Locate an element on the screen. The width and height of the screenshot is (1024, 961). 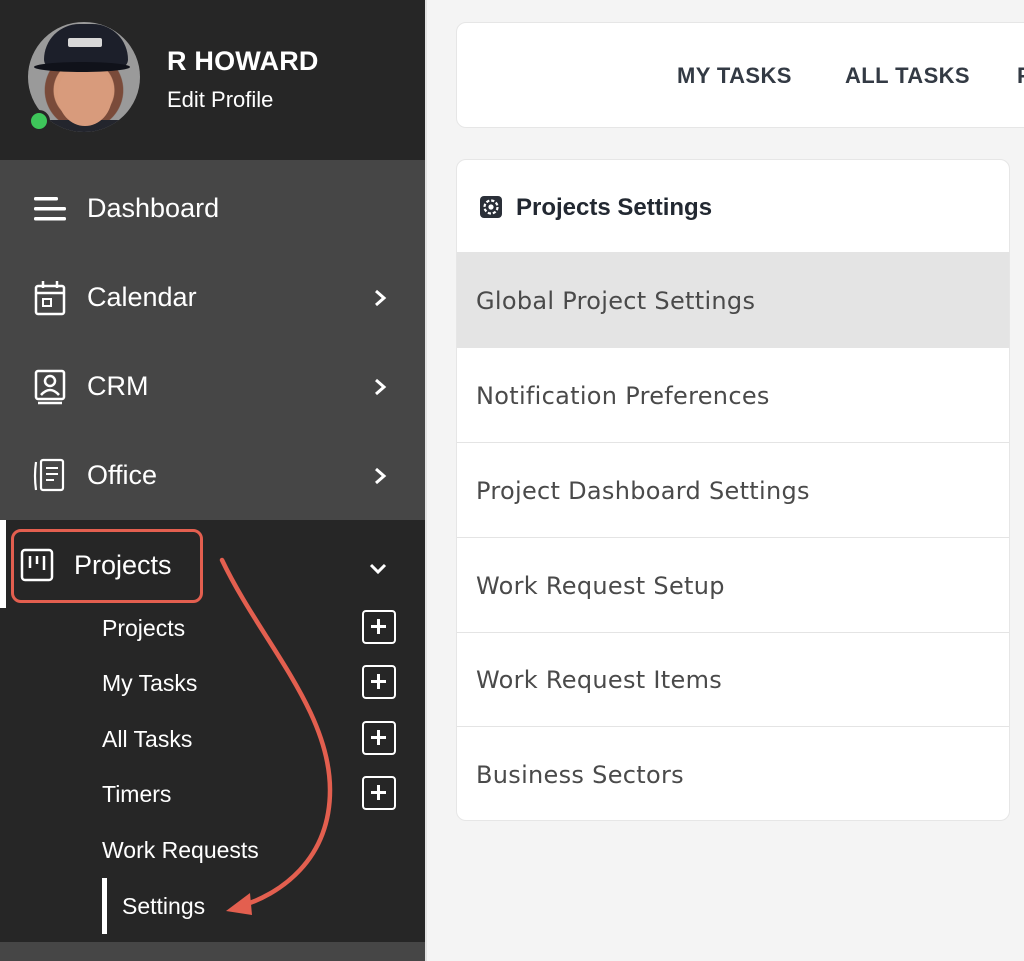
sidebar-footer is located at coordinates (212, 951).